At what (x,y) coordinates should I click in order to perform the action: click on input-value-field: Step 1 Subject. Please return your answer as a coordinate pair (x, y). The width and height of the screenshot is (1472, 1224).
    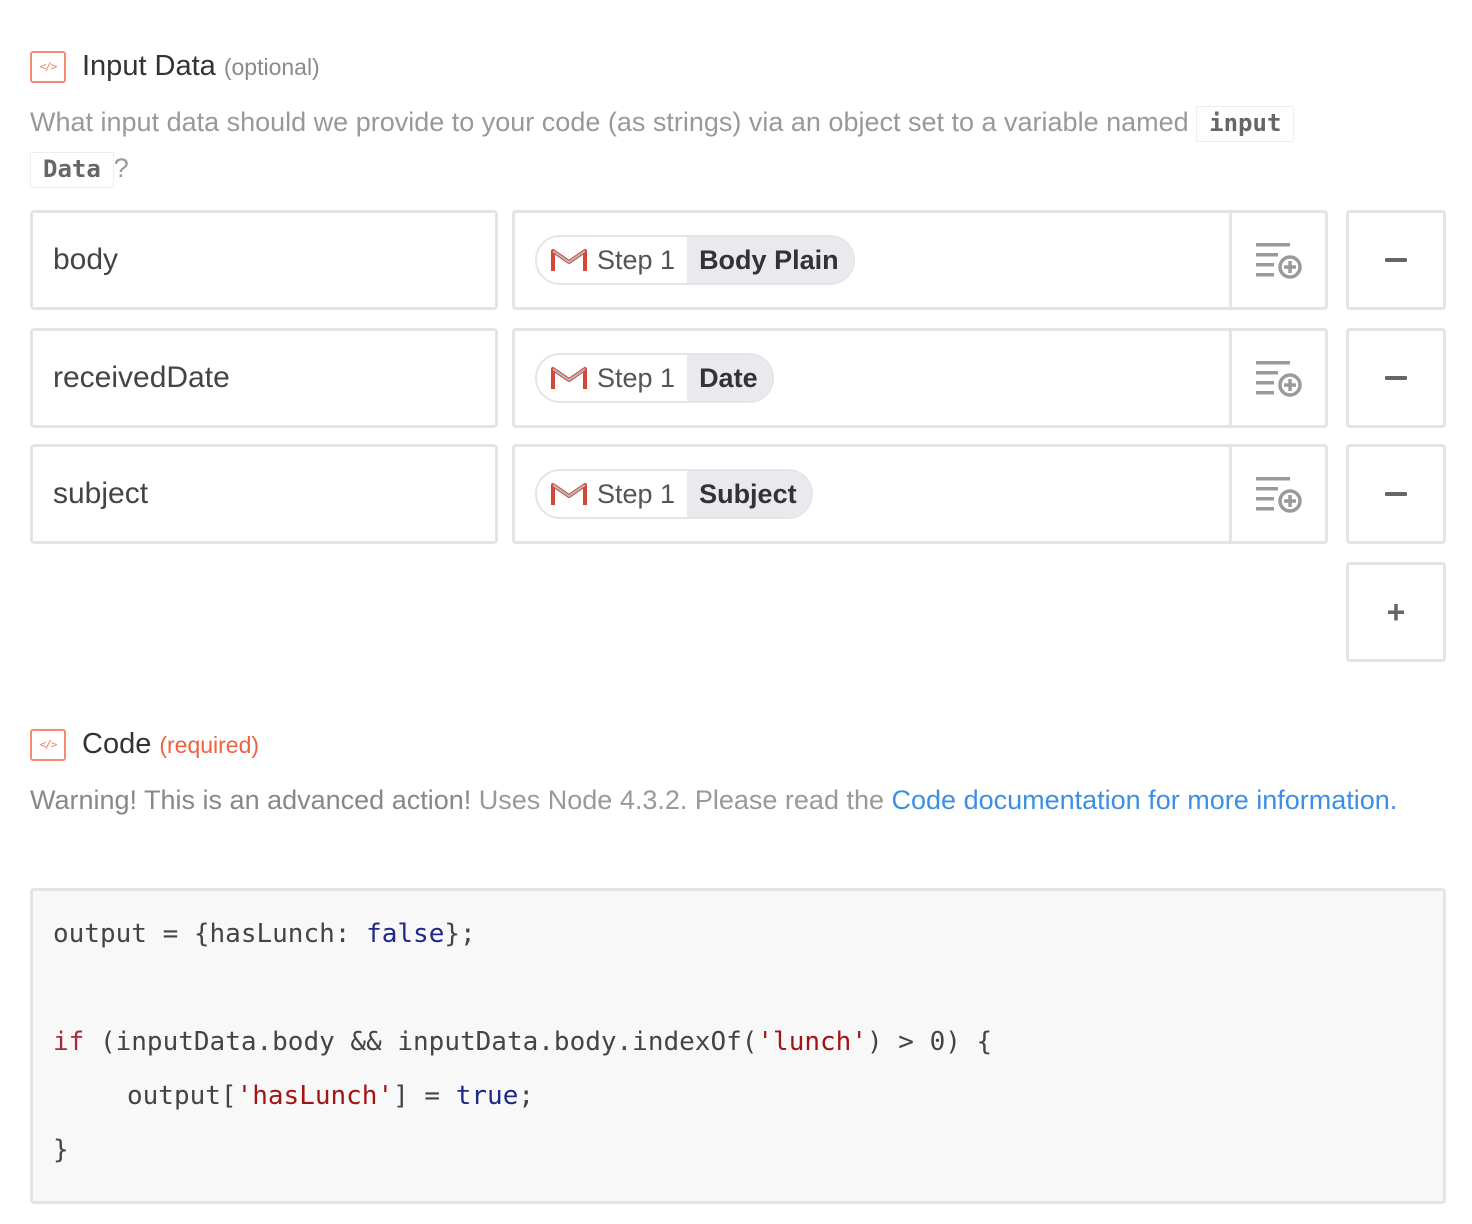
    Looking at the image, I should click on (920, 494).